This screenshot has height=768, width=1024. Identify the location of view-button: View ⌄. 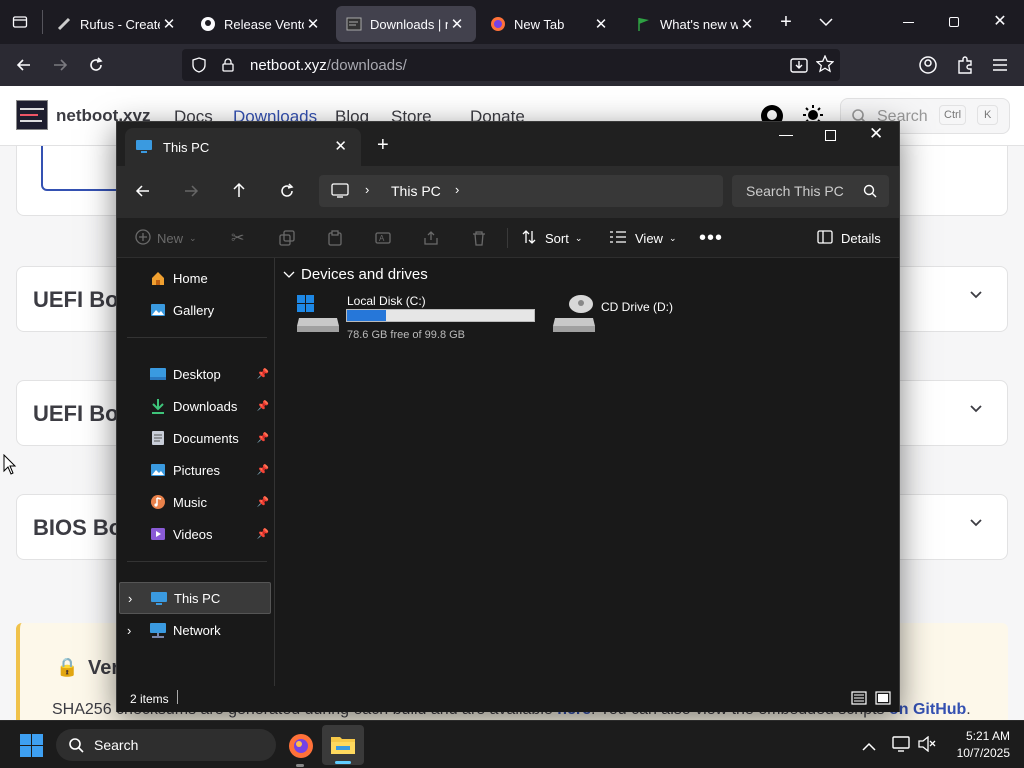
(643, 238).